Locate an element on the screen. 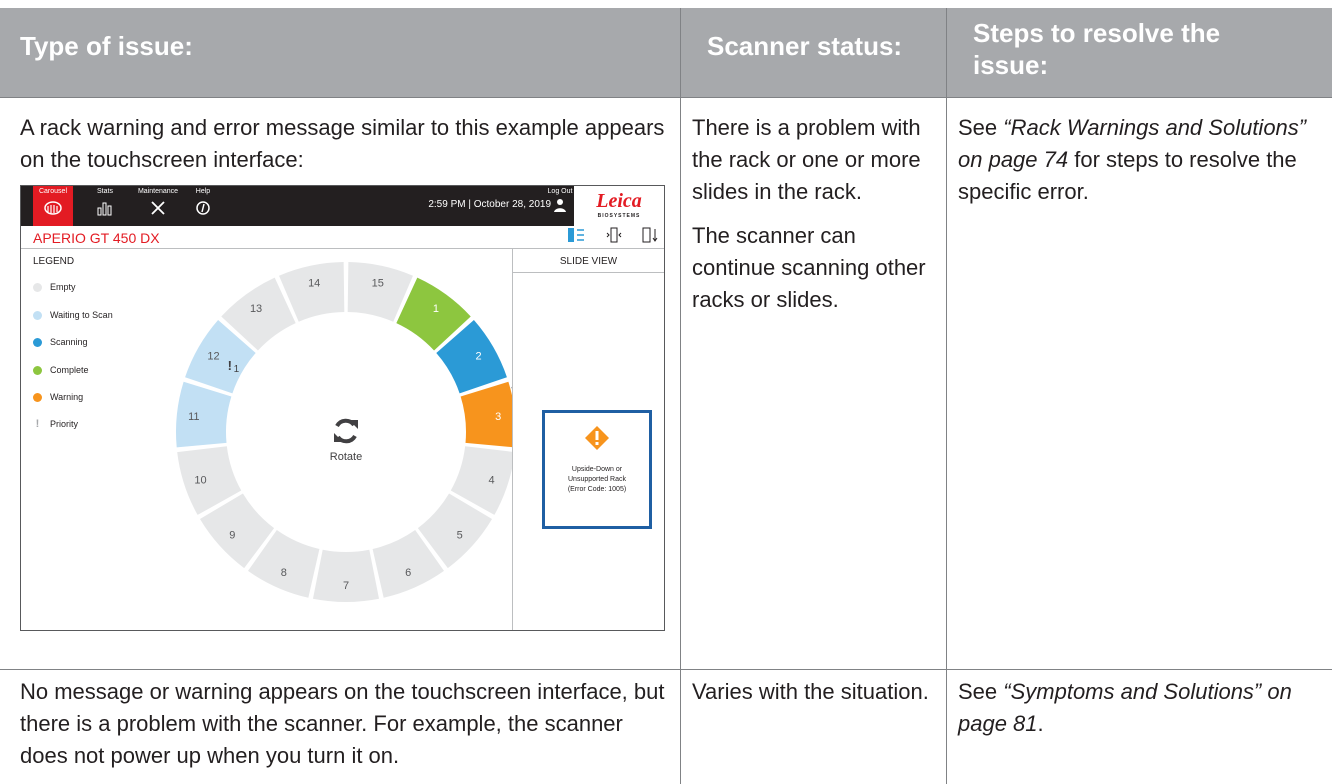 This screenshot has width=1332, height=784. rotate-icon is located at coordinates (346, 431).